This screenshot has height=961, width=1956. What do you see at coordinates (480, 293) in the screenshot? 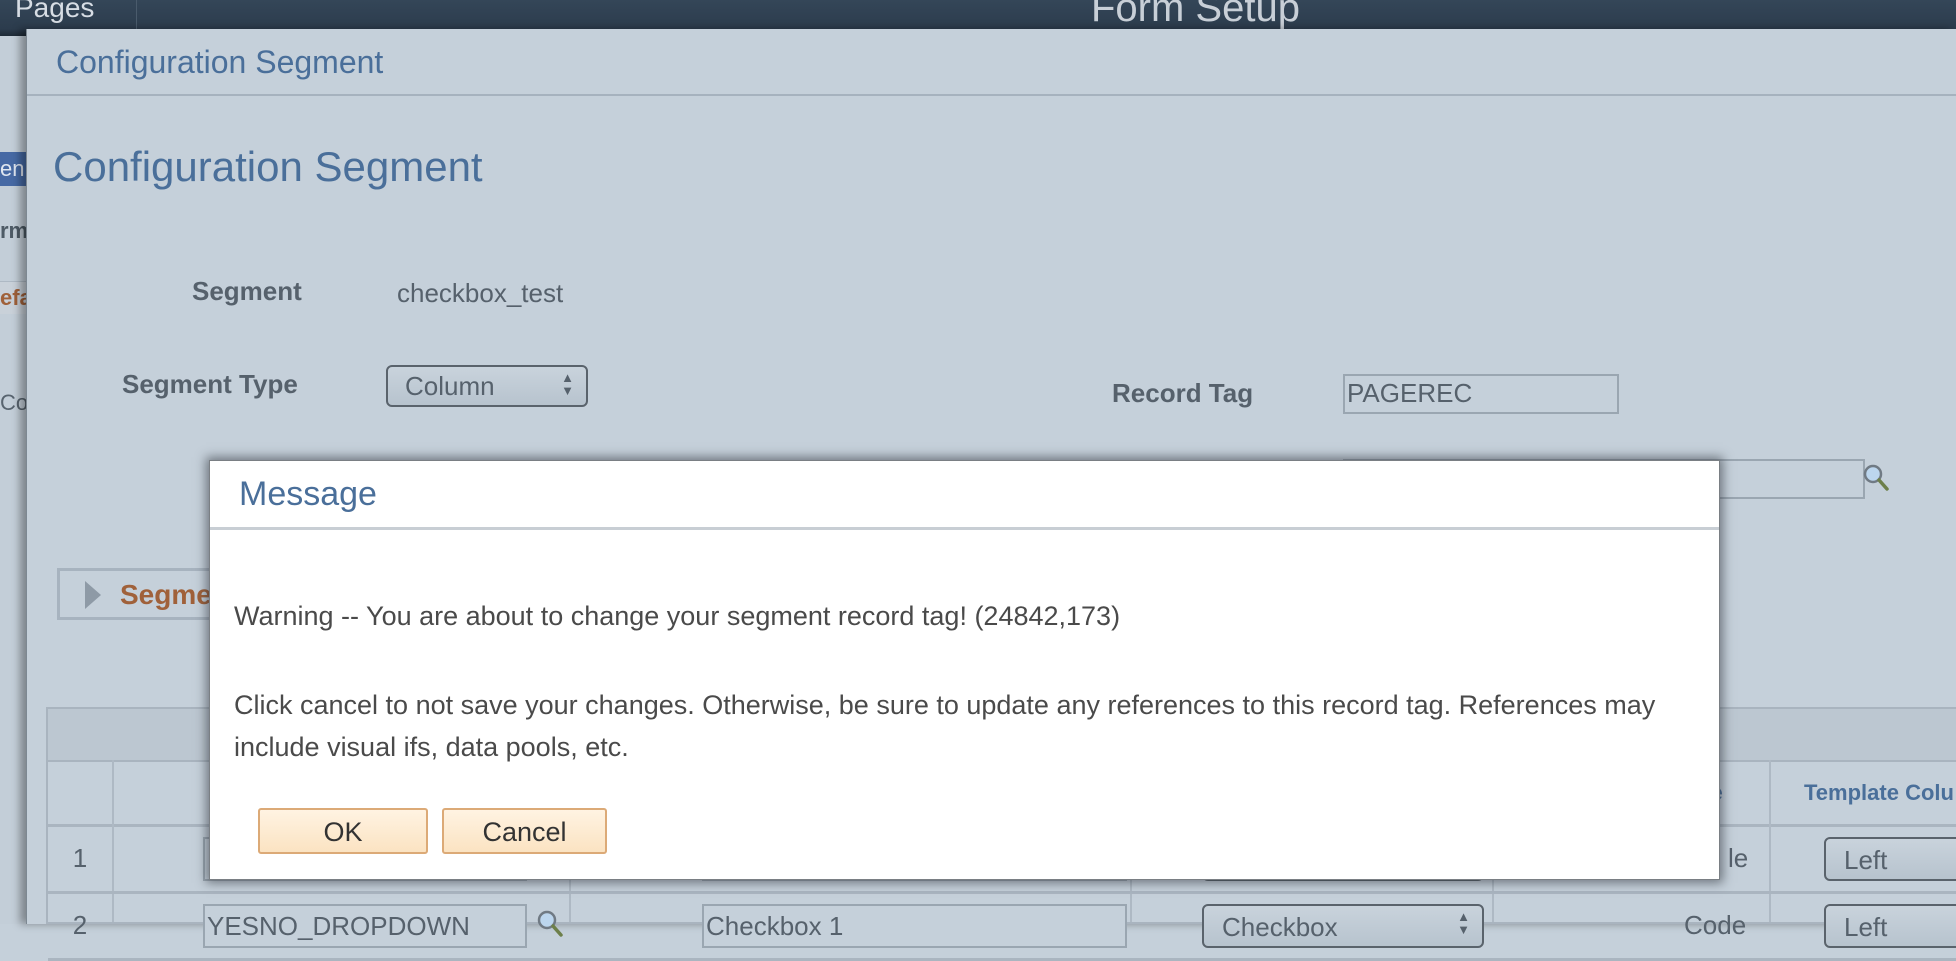
I see `segment-value: checkbox_test` at bounding box center [480, 293].